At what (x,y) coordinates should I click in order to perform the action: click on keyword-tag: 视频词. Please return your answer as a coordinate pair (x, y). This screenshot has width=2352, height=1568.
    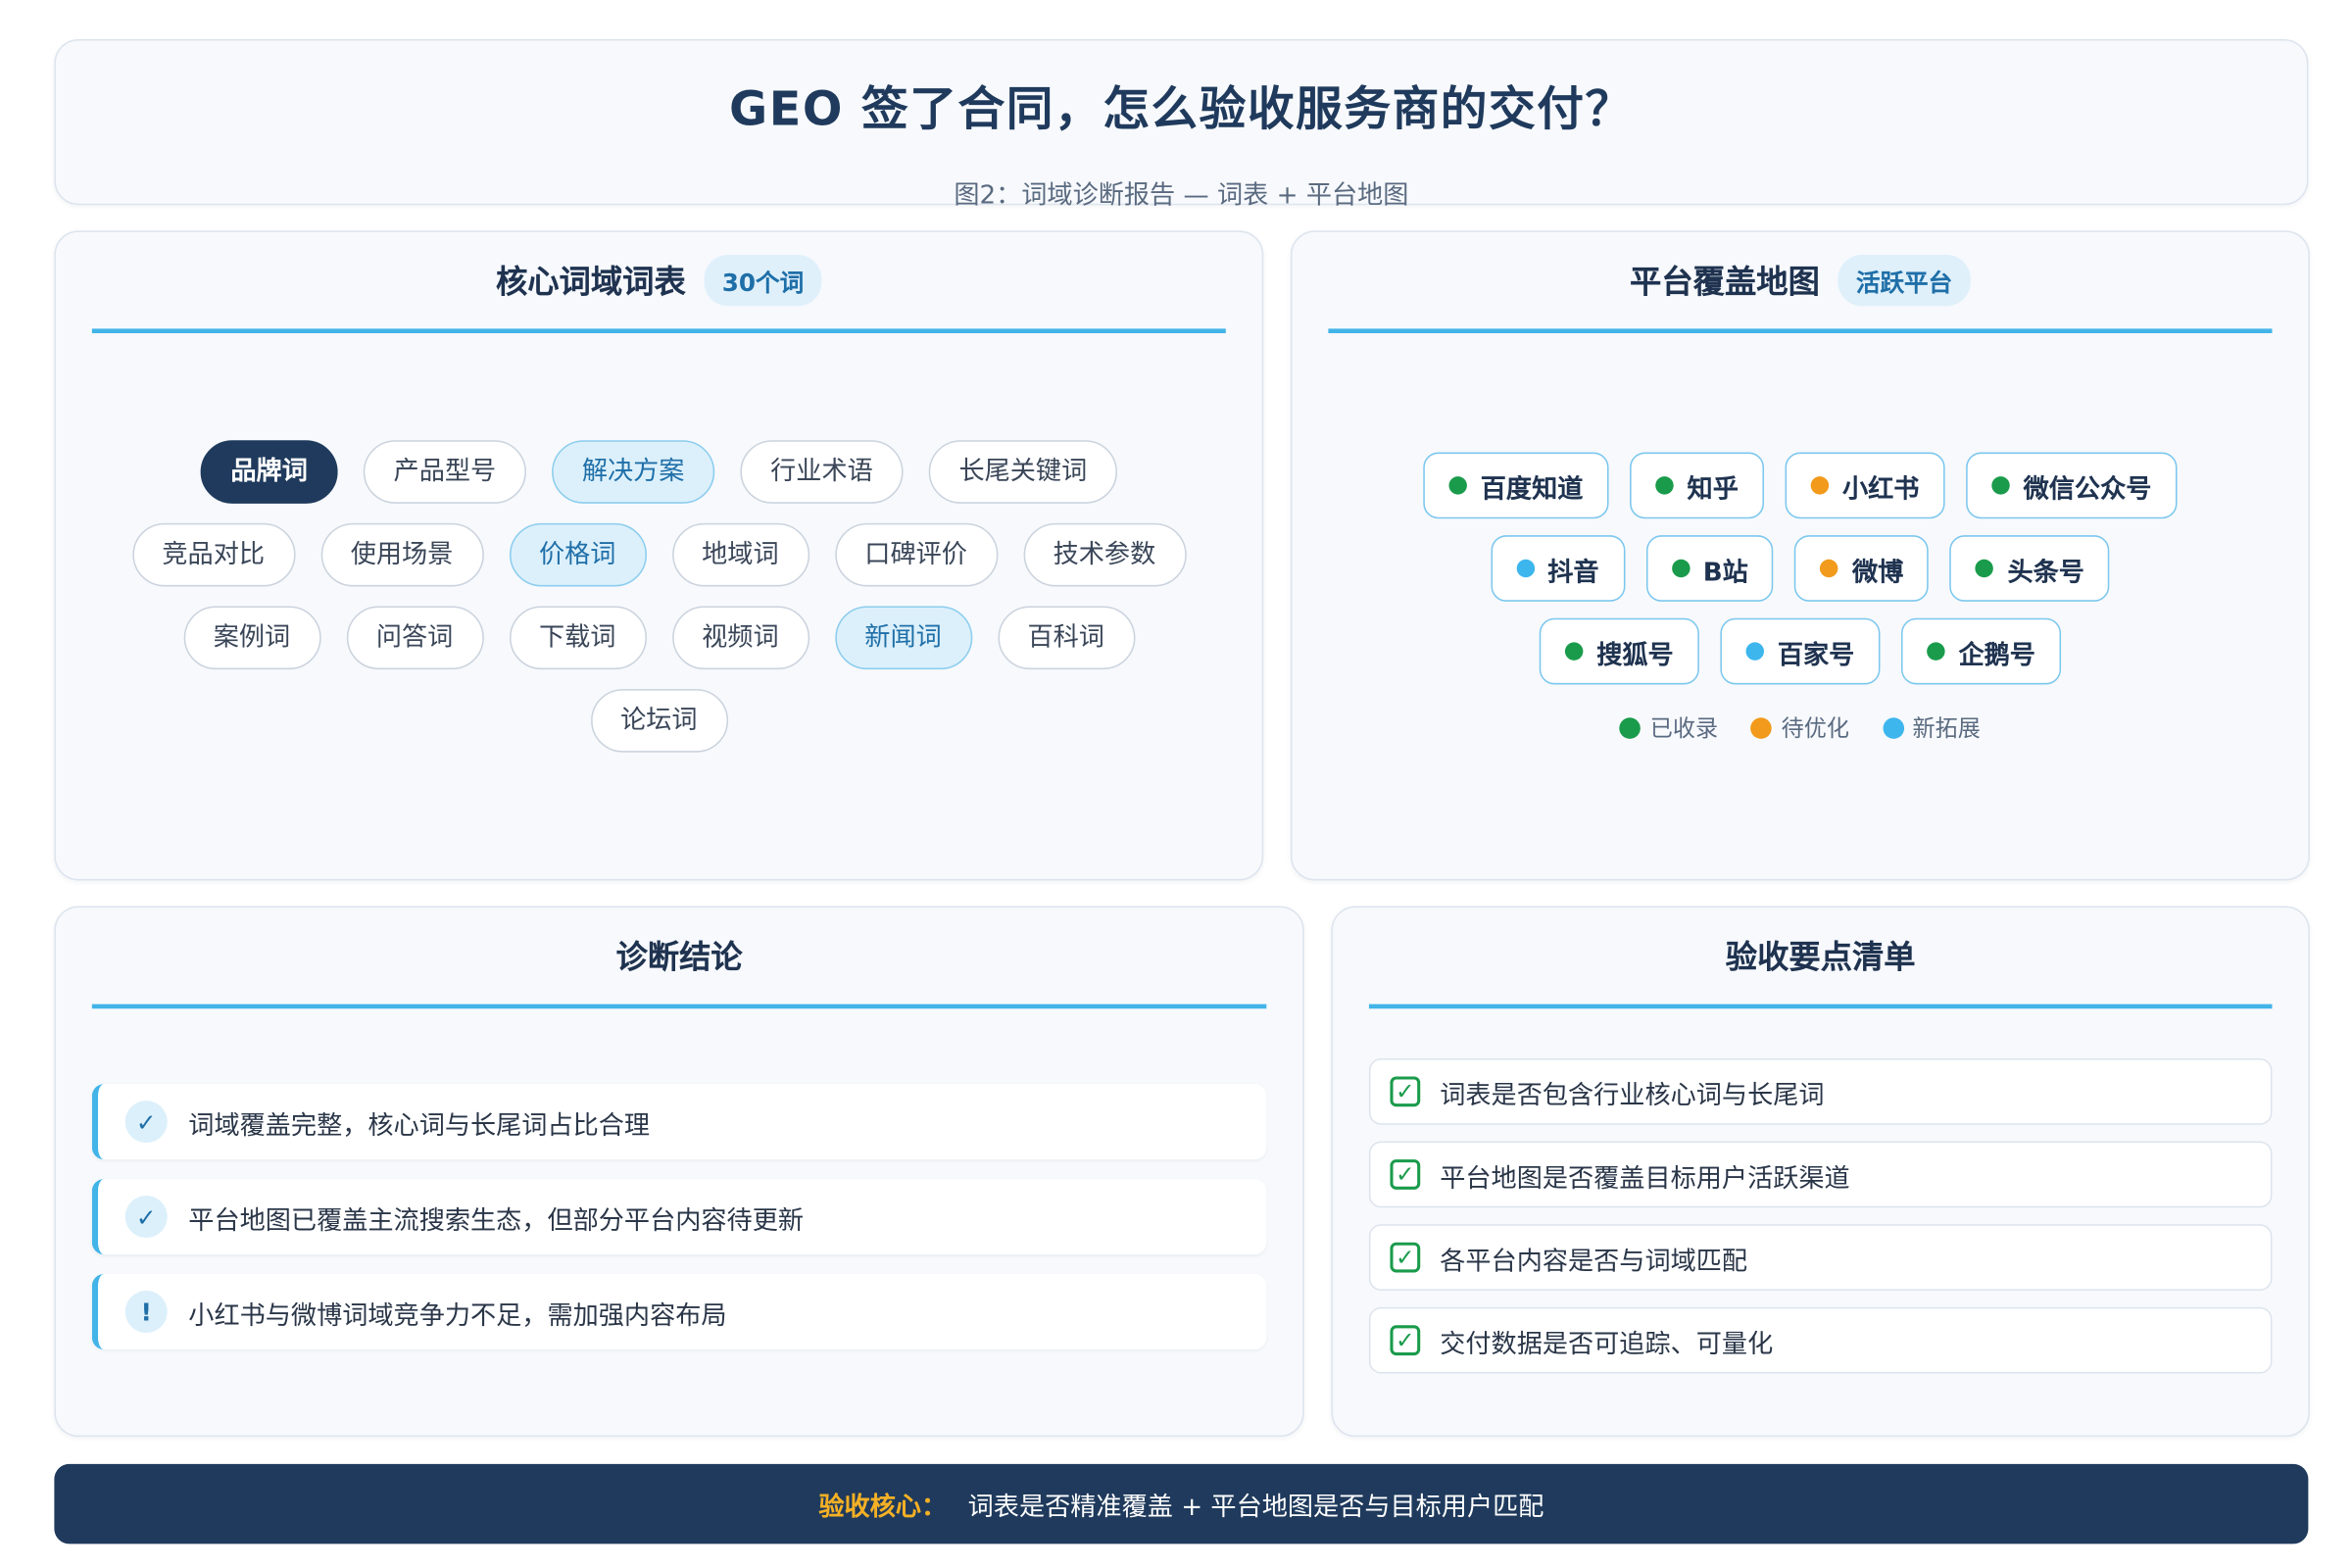
    Looking at the image, I should click on (740, 638).